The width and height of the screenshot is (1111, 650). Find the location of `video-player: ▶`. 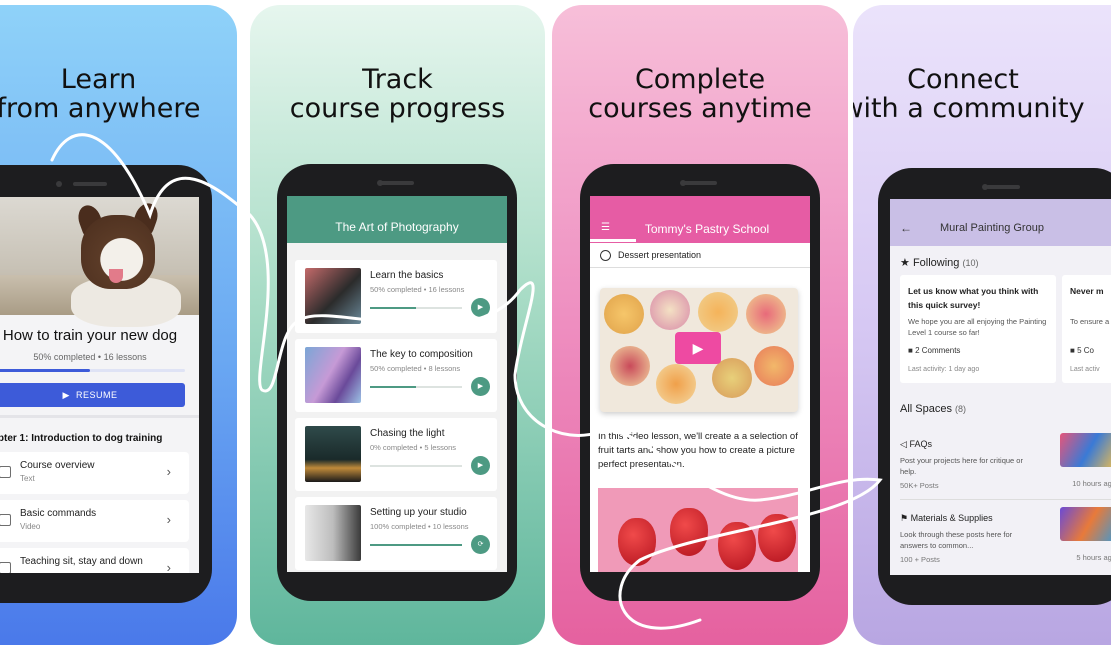

video-player: ▶ is located at coordinates (699, 350).